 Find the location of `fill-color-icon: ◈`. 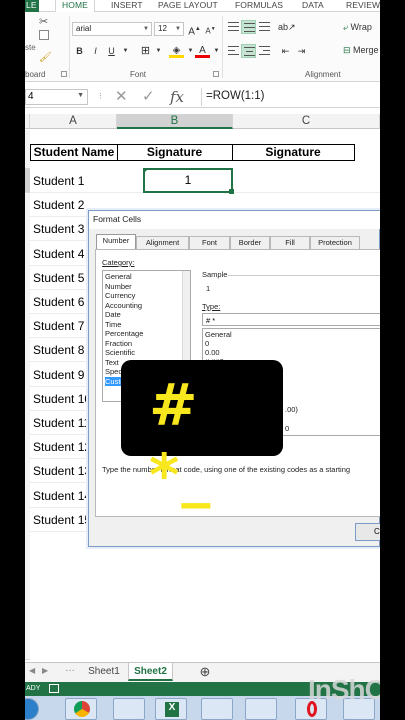

fill-color-icon: ◈ is located at coordinates (176, 51).